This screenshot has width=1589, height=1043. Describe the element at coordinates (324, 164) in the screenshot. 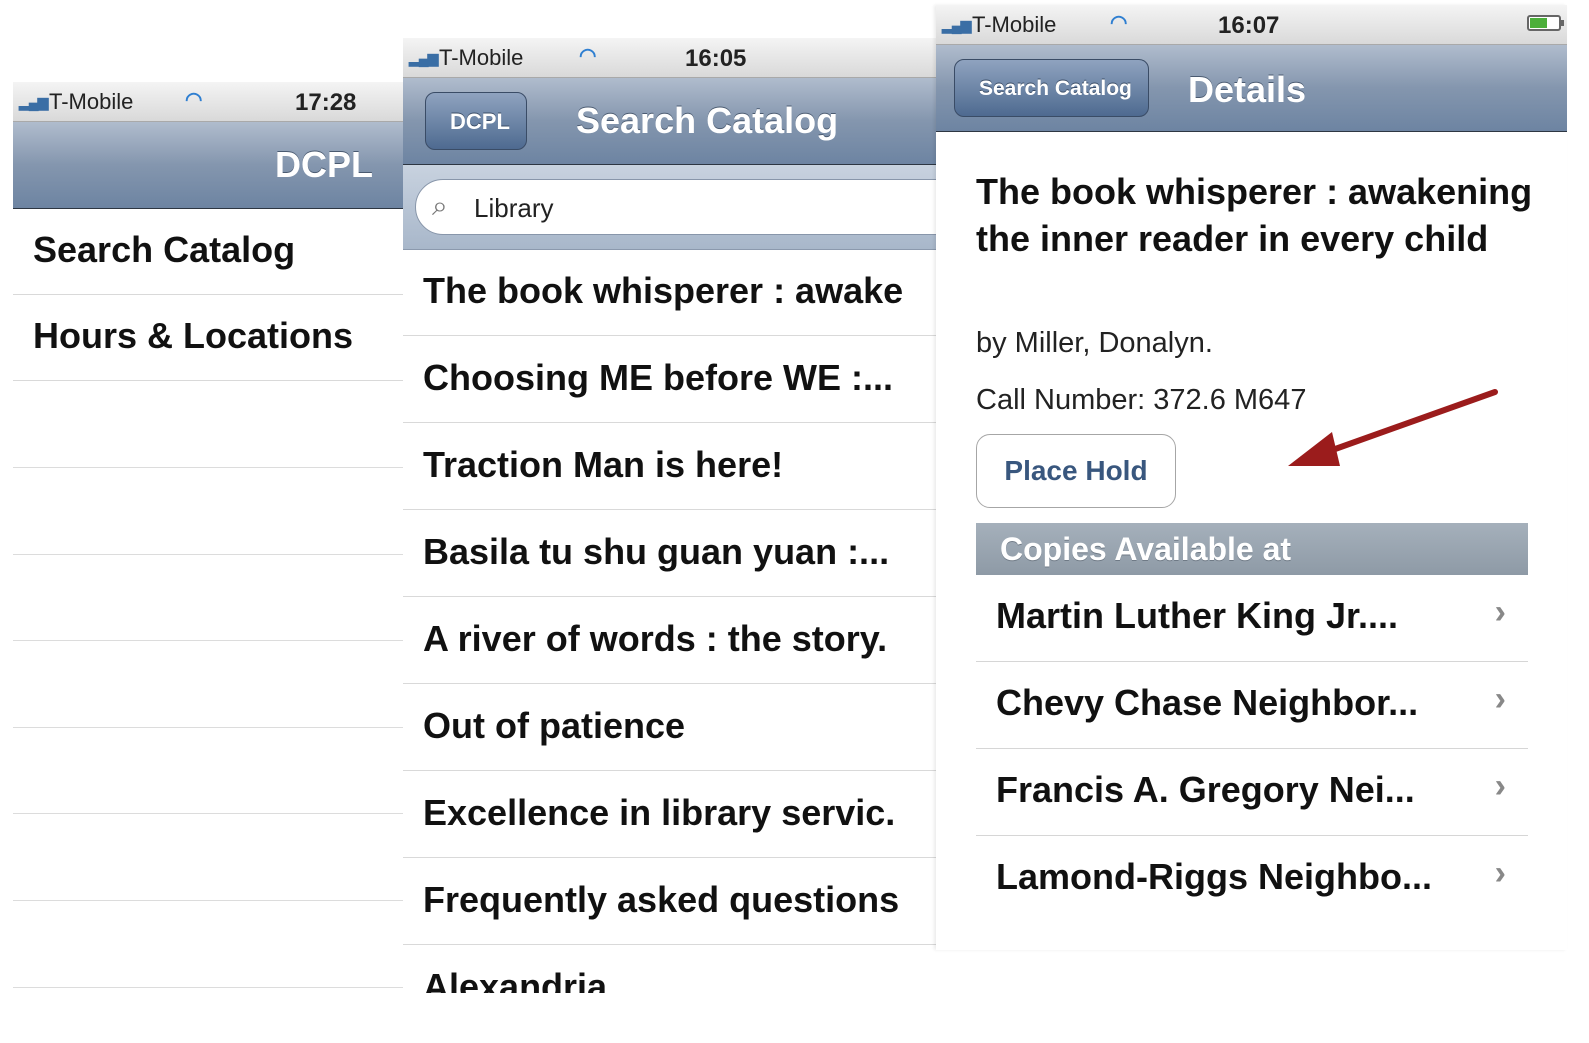

I see `nav-title: DCPL` at that location.